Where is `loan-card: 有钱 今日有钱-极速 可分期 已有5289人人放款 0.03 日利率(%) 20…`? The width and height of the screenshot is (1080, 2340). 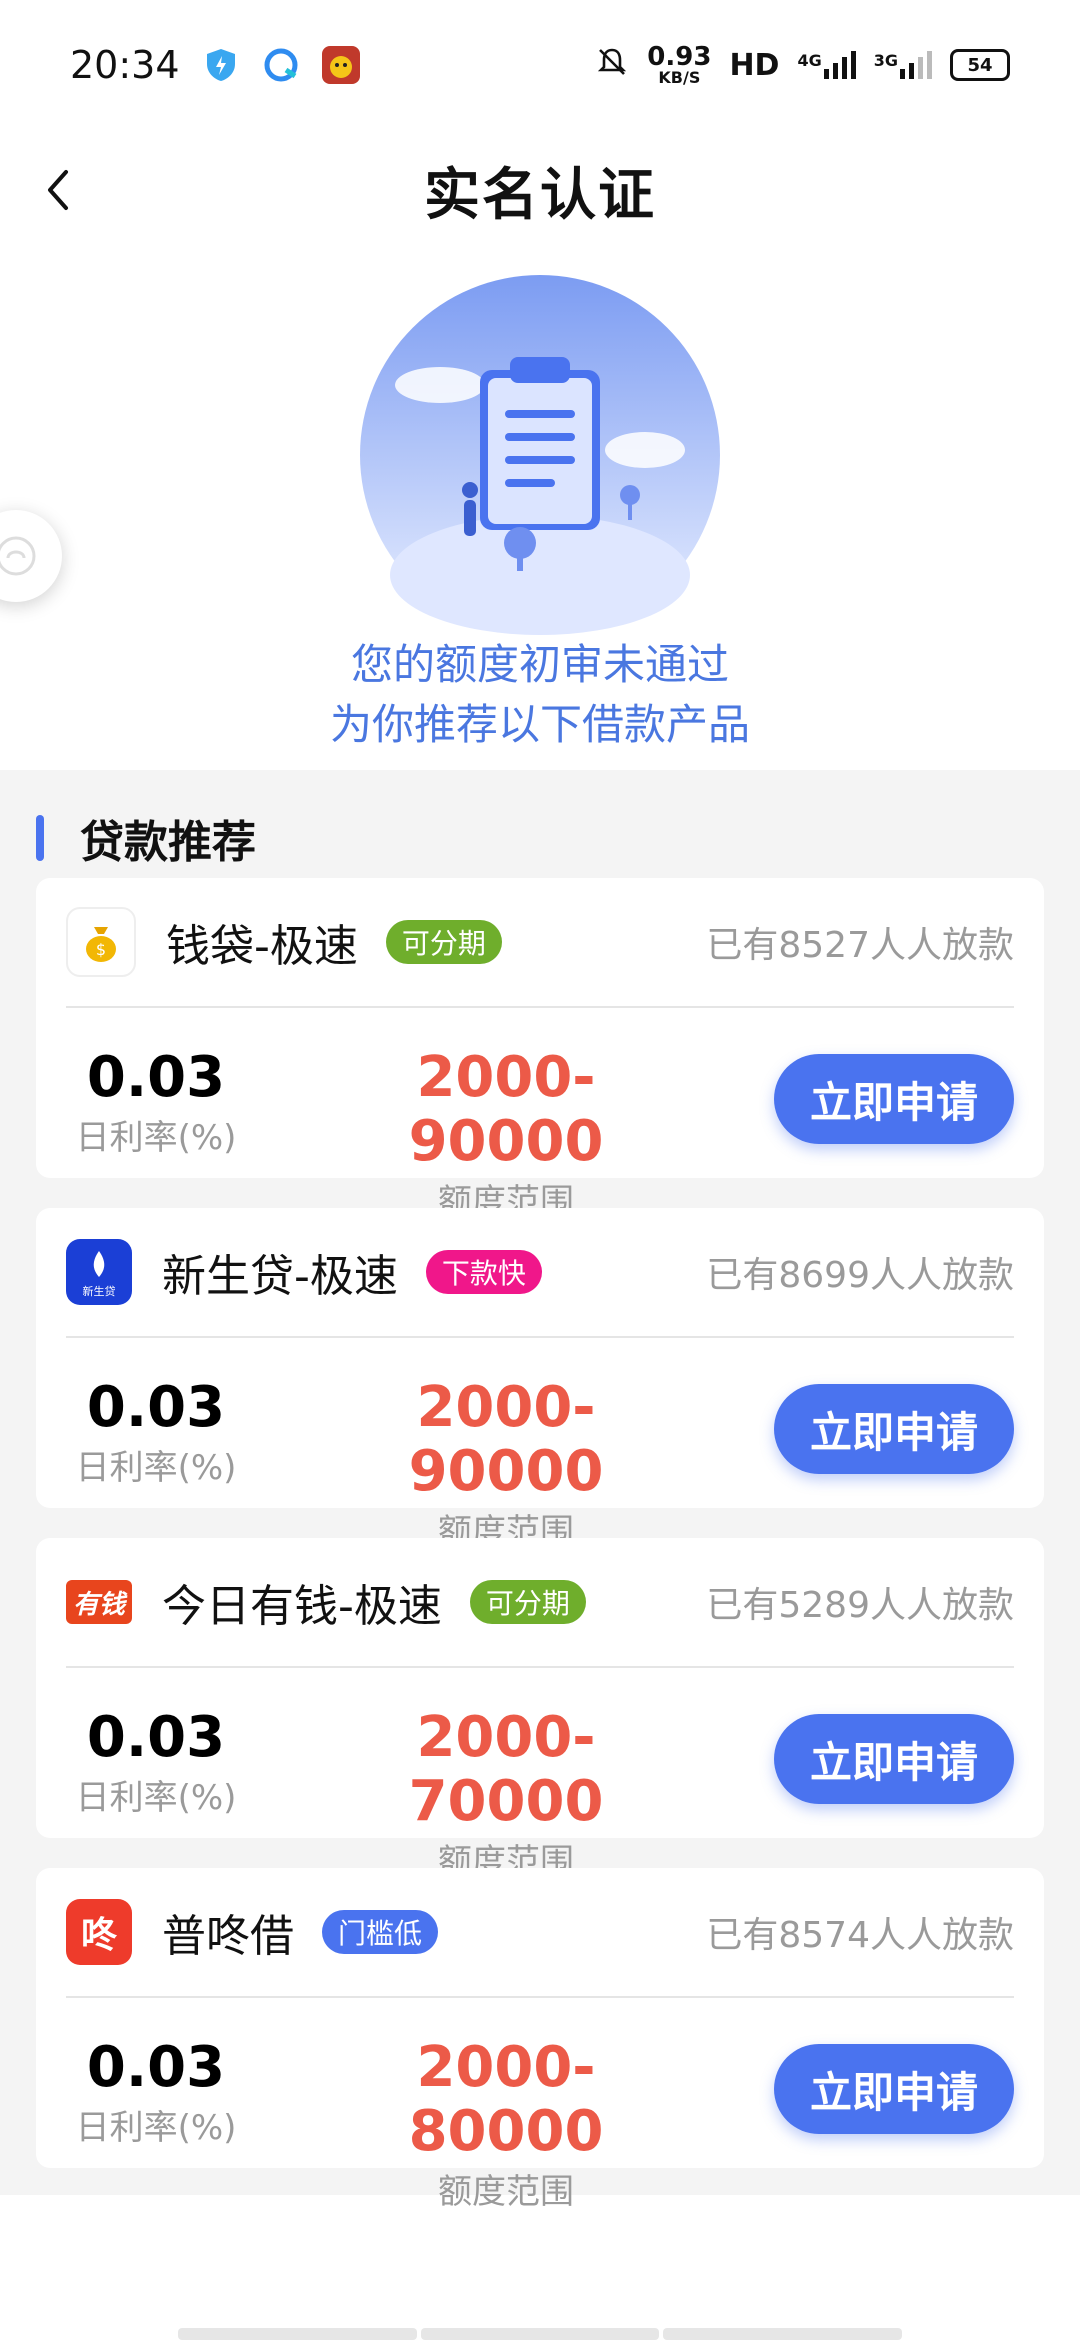
loan-card: 有钱 今日有钱-极速 可分期 已有5289人人放款 0.03 日利率(%) 20… is located at coordinates (540, 1710).